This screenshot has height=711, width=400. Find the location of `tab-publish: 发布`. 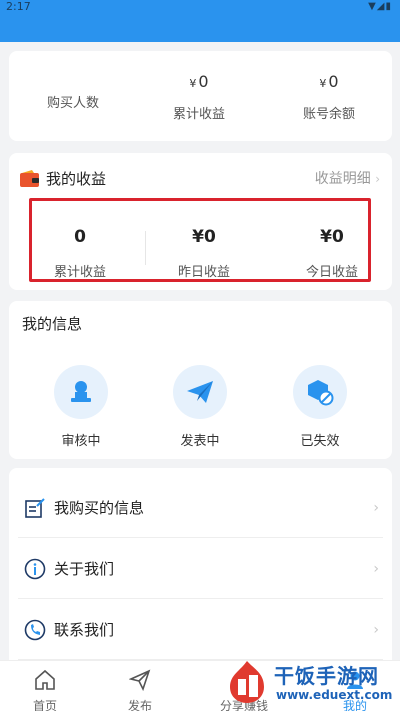

tab-publish: 发布 is located at coordinates (140, 690).